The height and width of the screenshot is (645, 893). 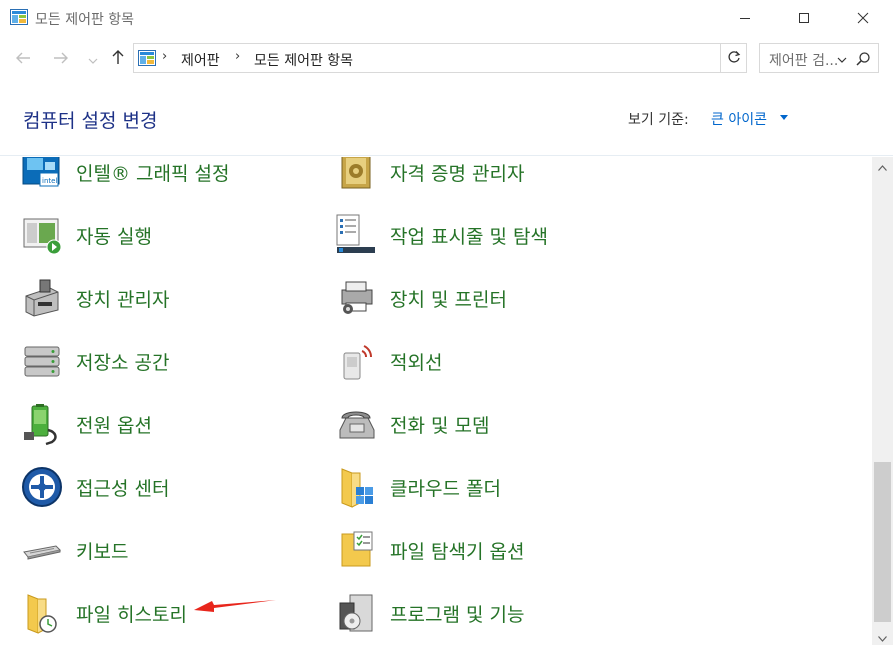 I want to click on item-label: 자동 실행, so click(x=114, y=236).